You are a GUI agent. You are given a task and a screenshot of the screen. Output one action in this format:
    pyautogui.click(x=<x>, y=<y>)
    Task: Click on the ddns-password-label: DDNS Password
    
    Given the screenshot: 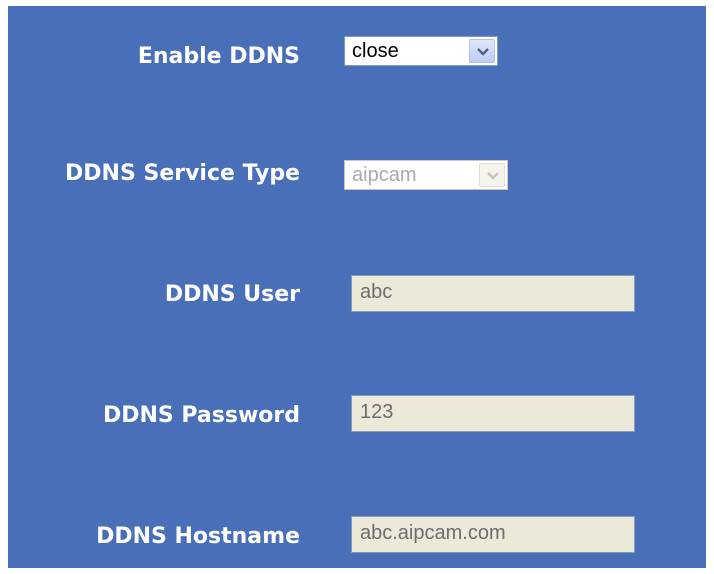 What is the action you would take?
    pyautogui.click(x=201, y=415)
    